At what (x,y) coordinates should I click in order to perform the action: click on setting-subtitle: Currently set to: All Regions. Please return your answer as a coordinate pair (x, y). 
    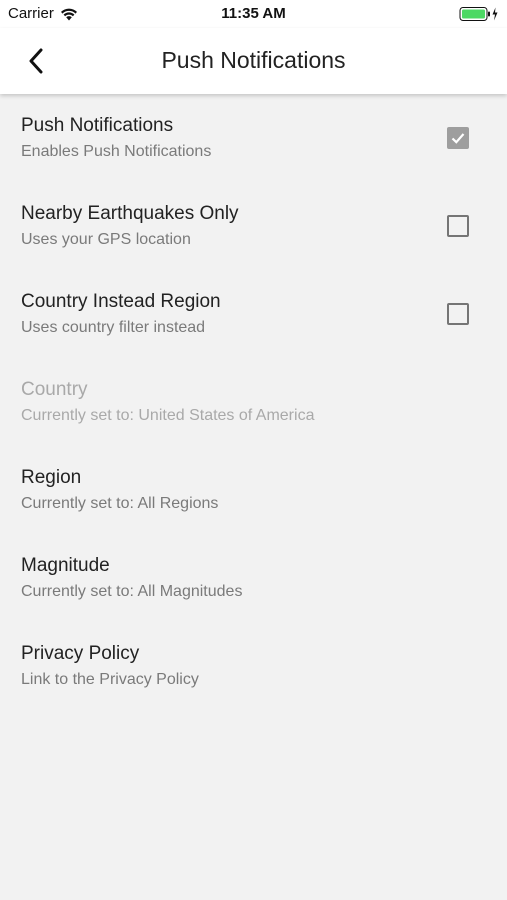
    Looking at the image, I should click on (120, 503).